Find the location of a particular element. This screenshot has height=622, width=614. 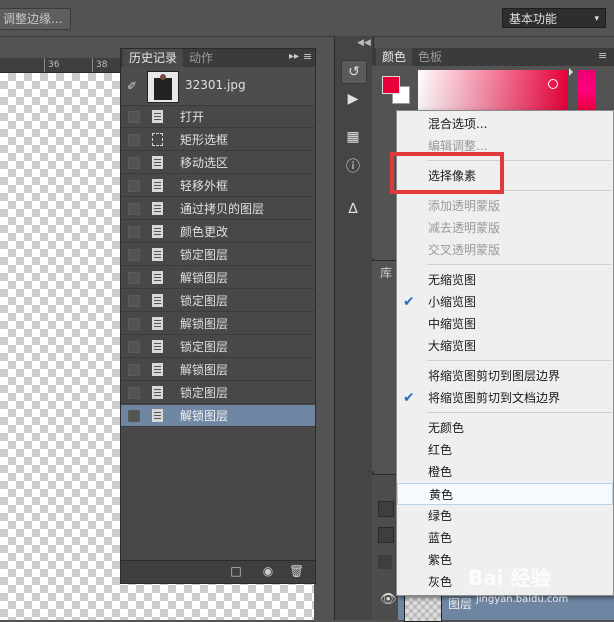

menu-item: 大缩览图 is located at coordinates (505, 346).